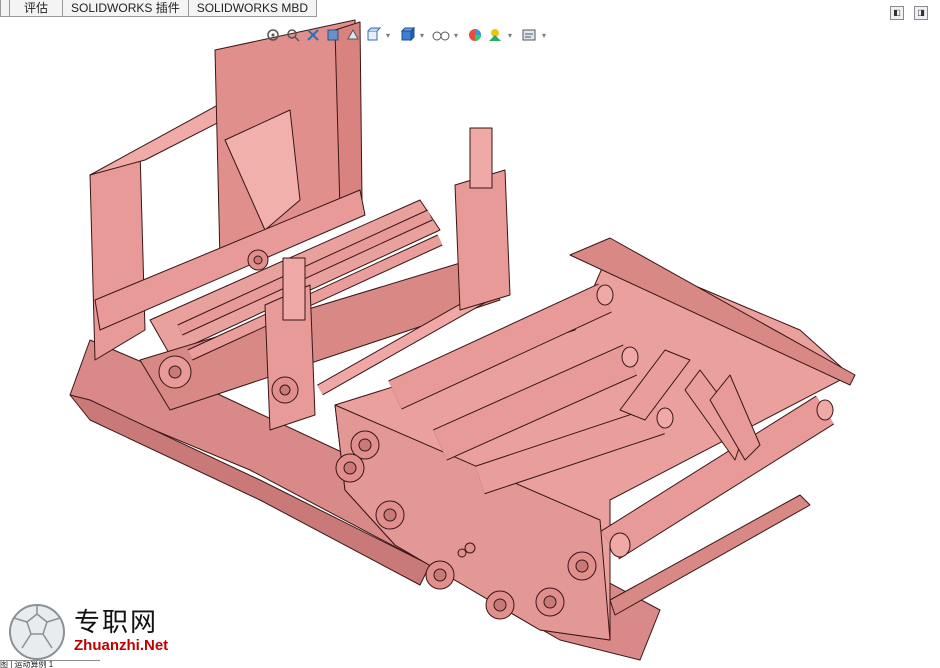 The width and height of the screenshot is (940, 668). What do you see at coordinates (475, 35) in the screenshot?
I see `edit-appearance-icon` at bounding box center [475, 35].